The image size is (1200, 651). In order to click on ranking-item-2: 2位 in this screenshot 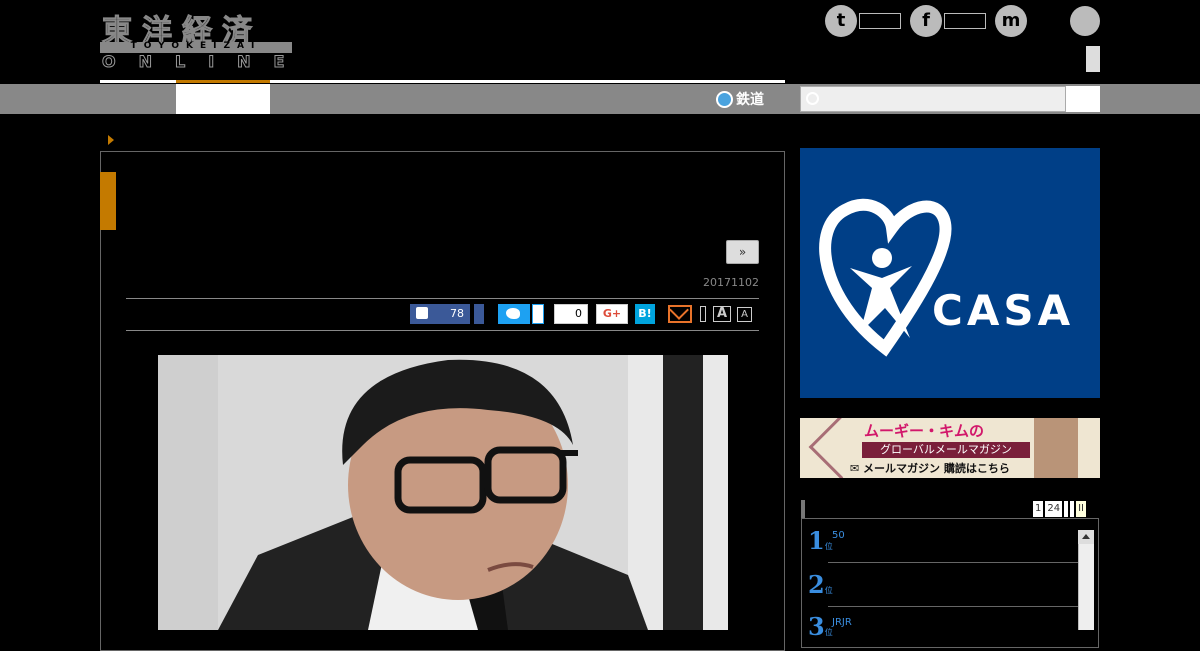, I will do `click(820, 584)`.